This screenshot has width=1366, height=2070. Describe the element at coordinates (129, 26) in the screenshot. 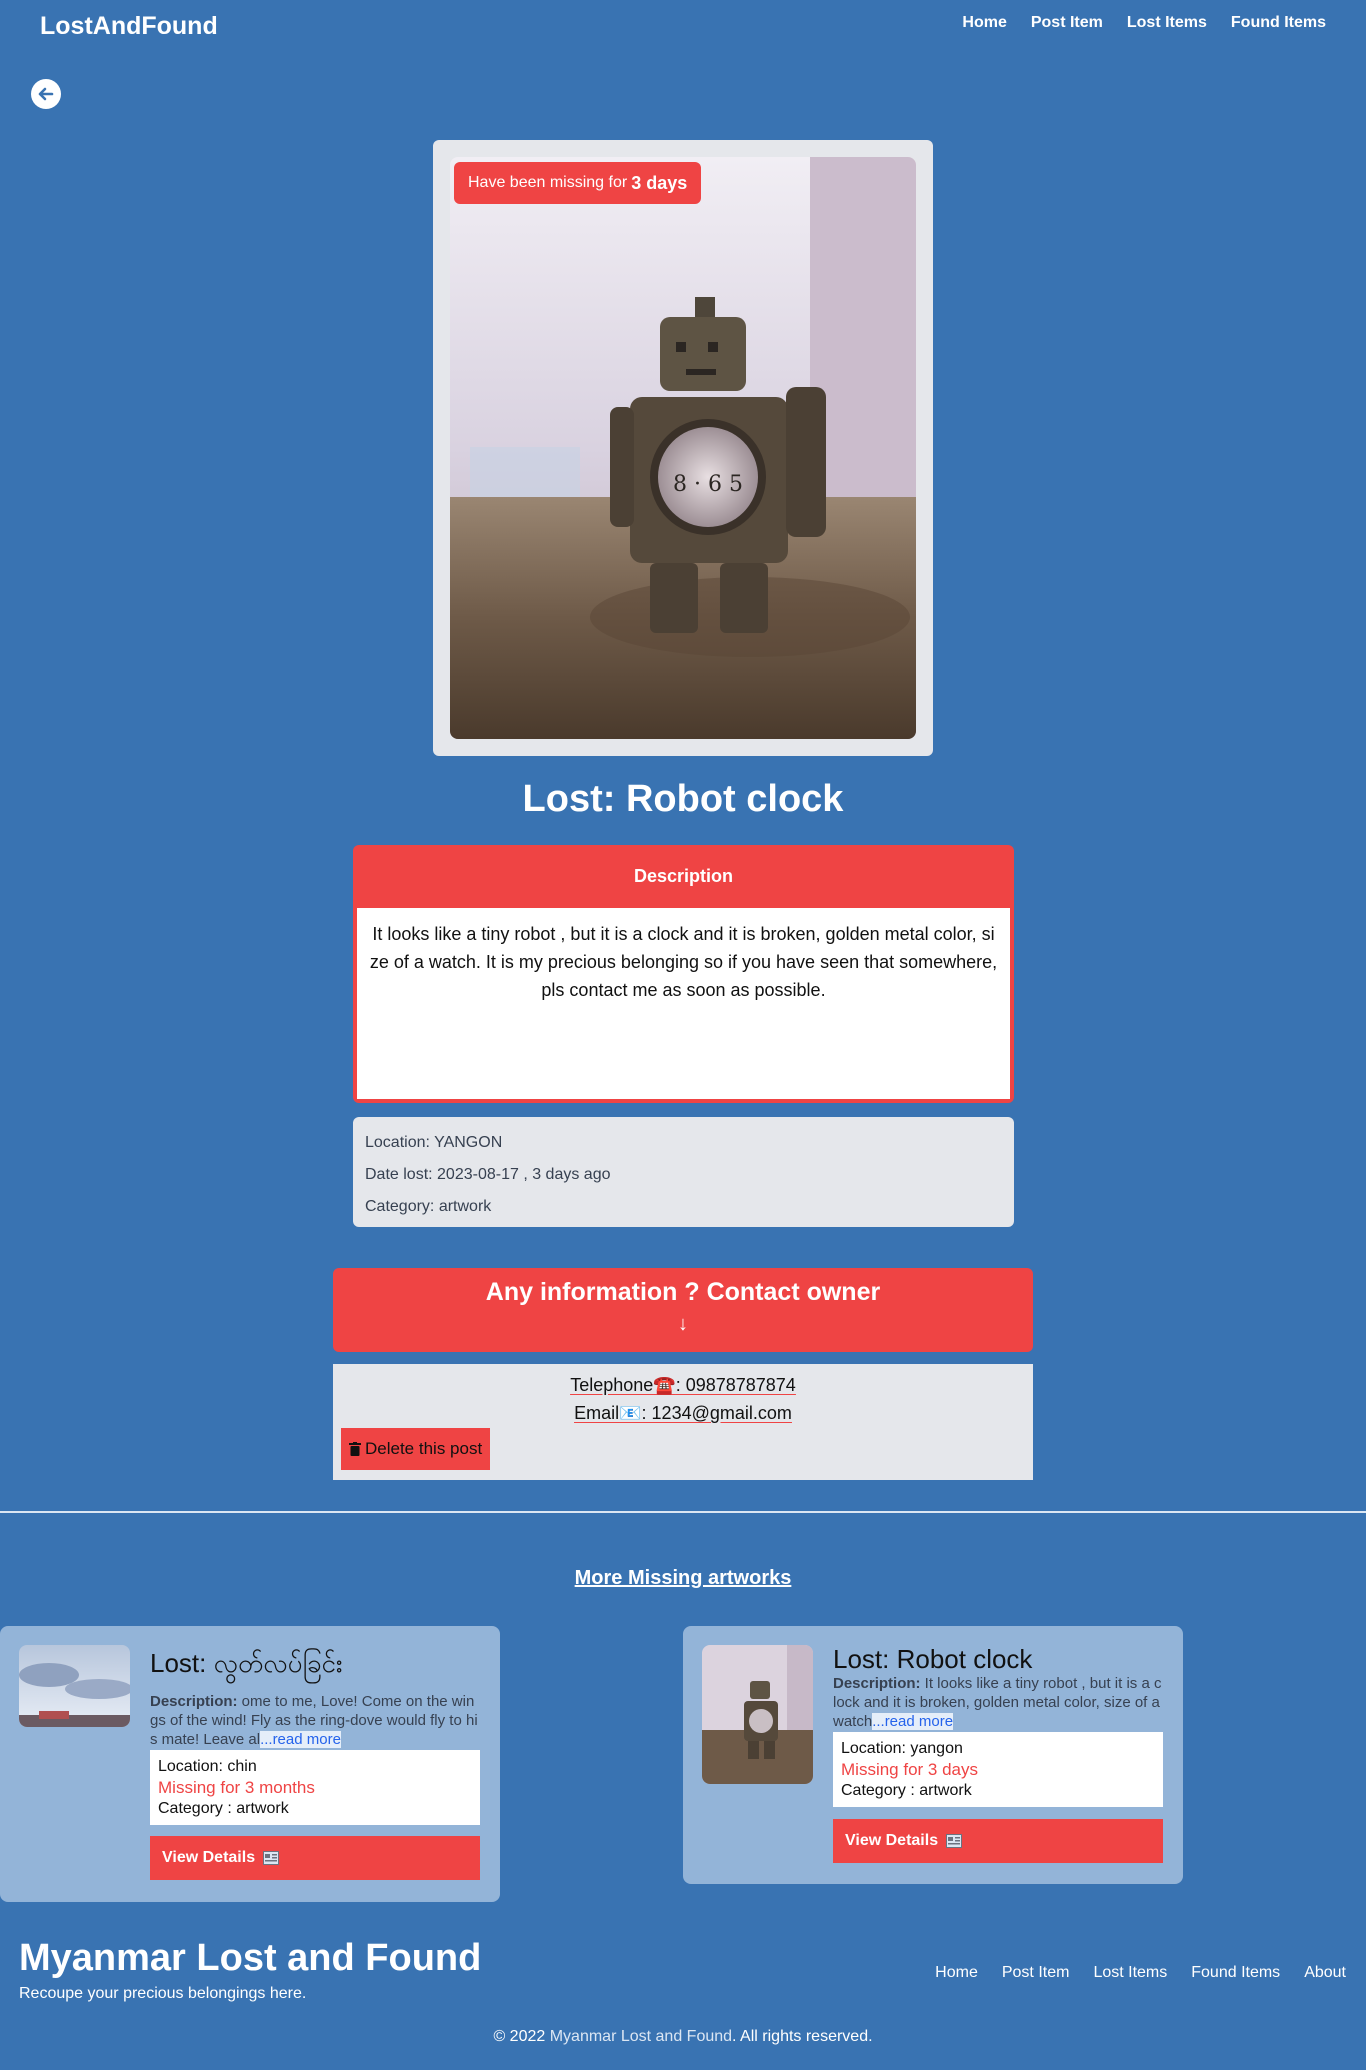

I see `brand-logo: LostAndFound` at that location.